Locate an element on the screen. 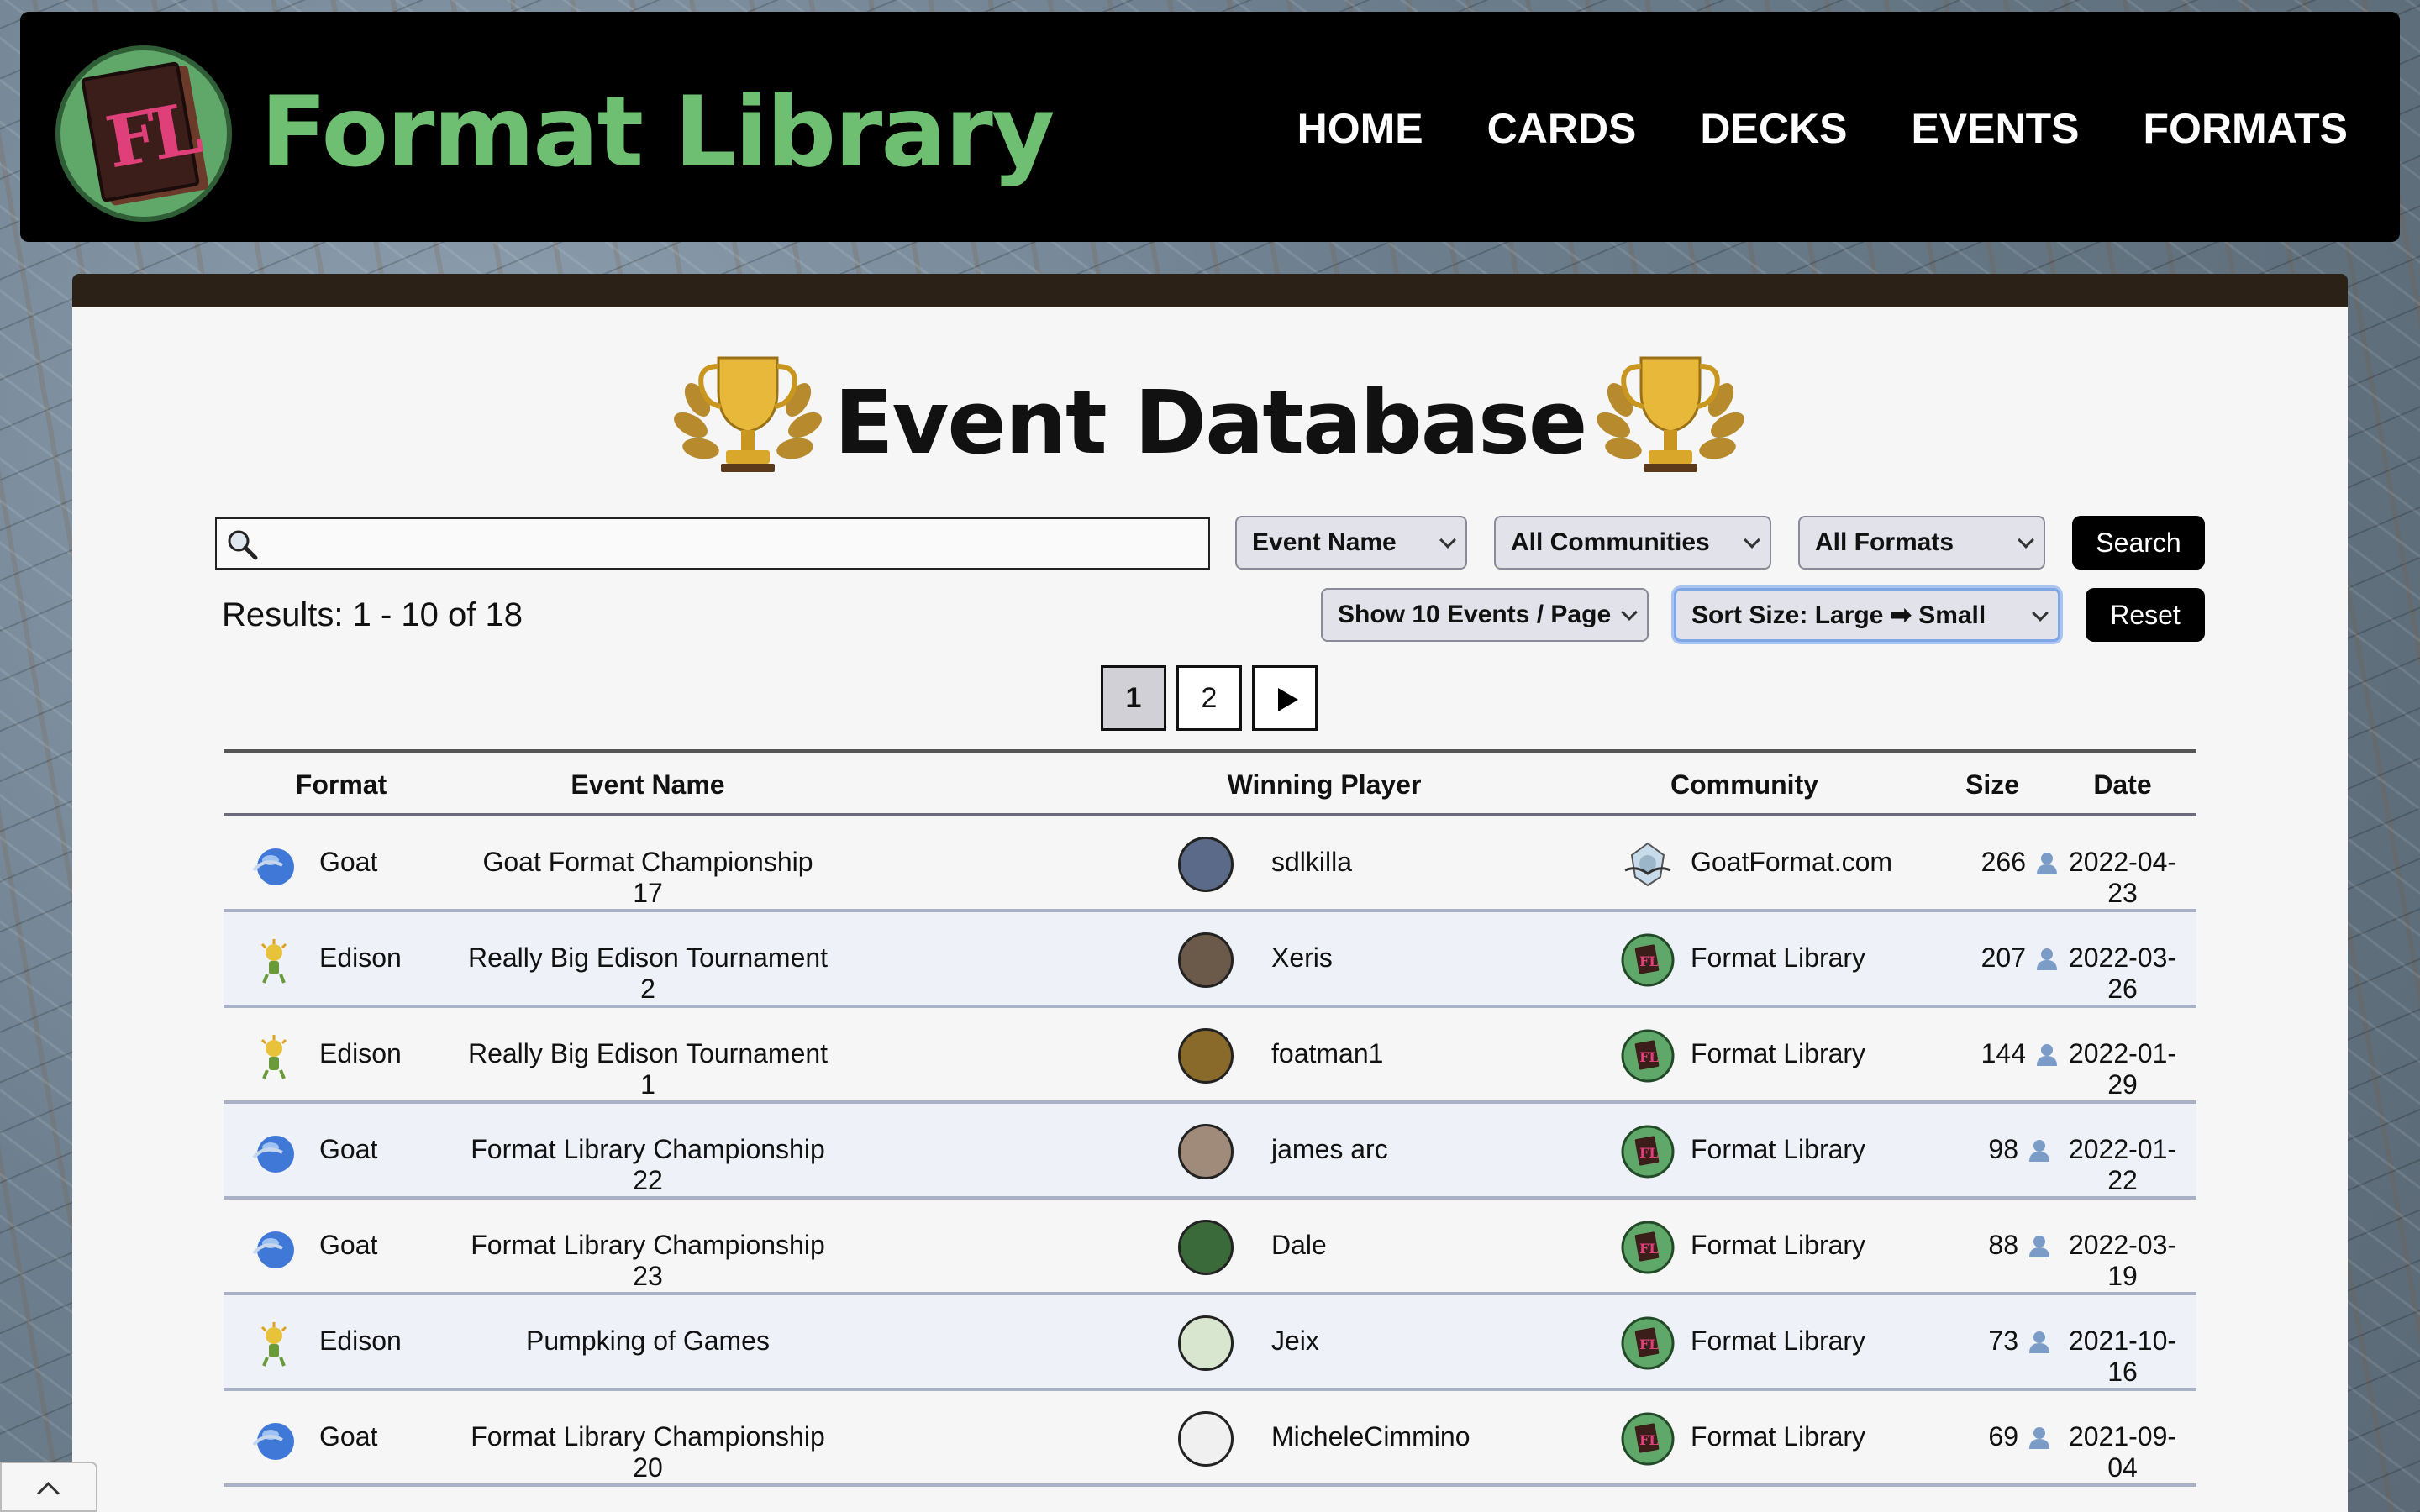  search-button: Search is located at coordinates (2139, 543).